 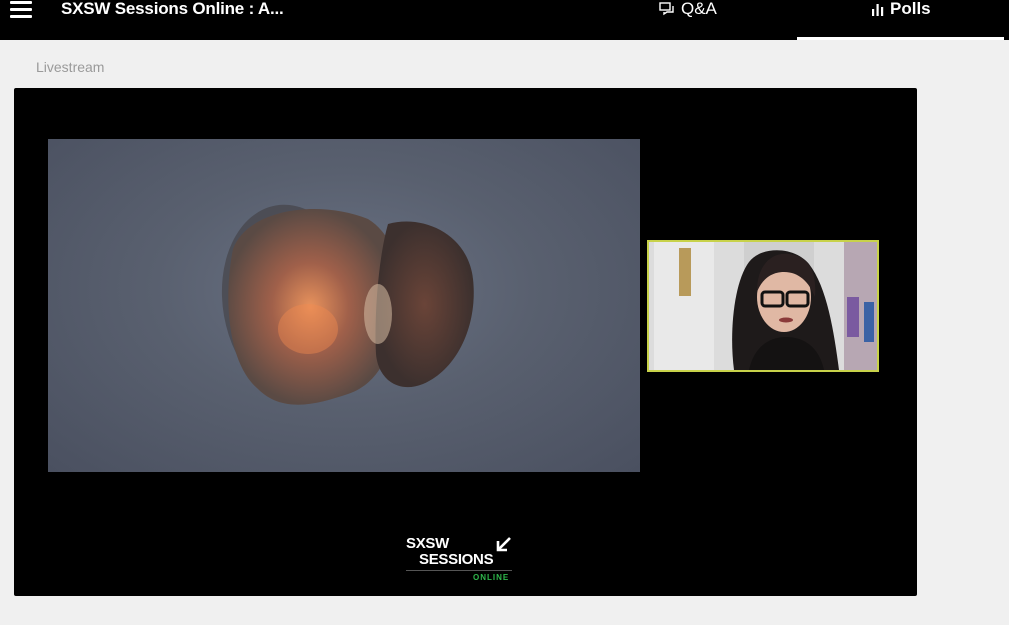 What do you see at coordinates (504, 20) in the screenshot?
I see `top-app-bar: SXSW Sessions Online : A... Q&A Polls` at bounding box center [504, 20].